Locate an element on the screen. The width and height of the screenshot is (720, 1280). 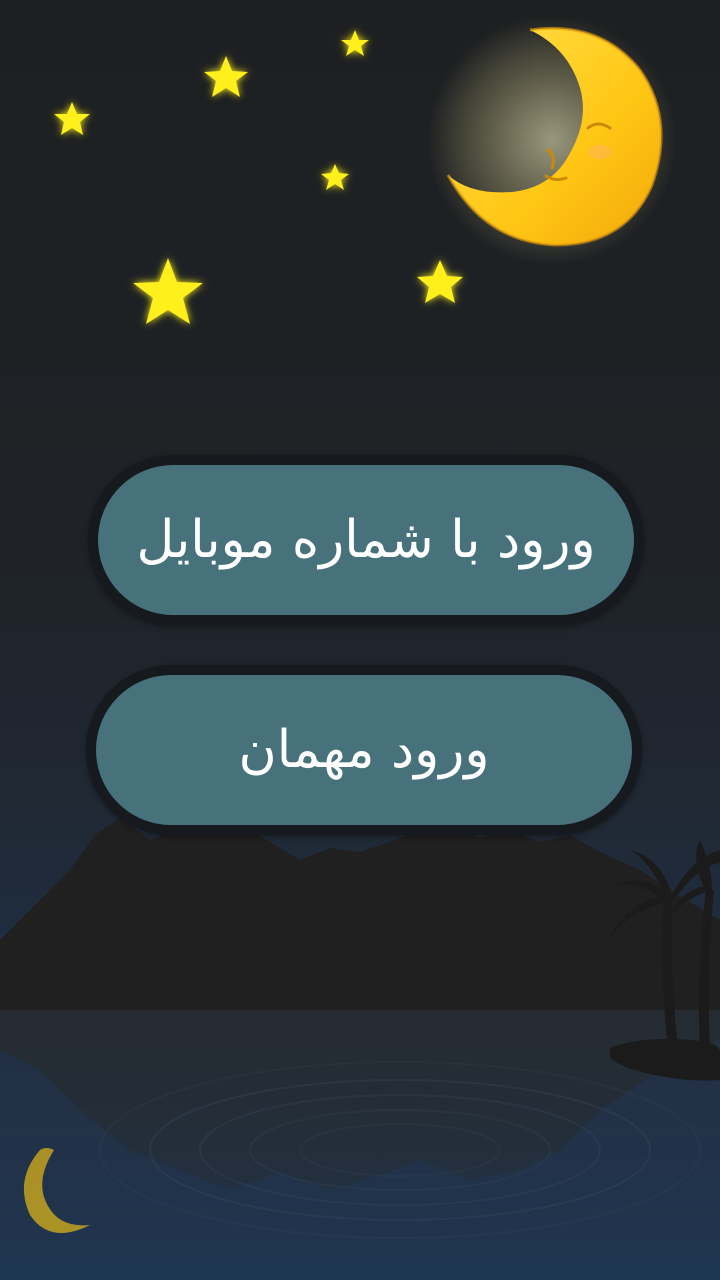
guest-login-button: ورود مهمان is located at coordinates (364, 750).